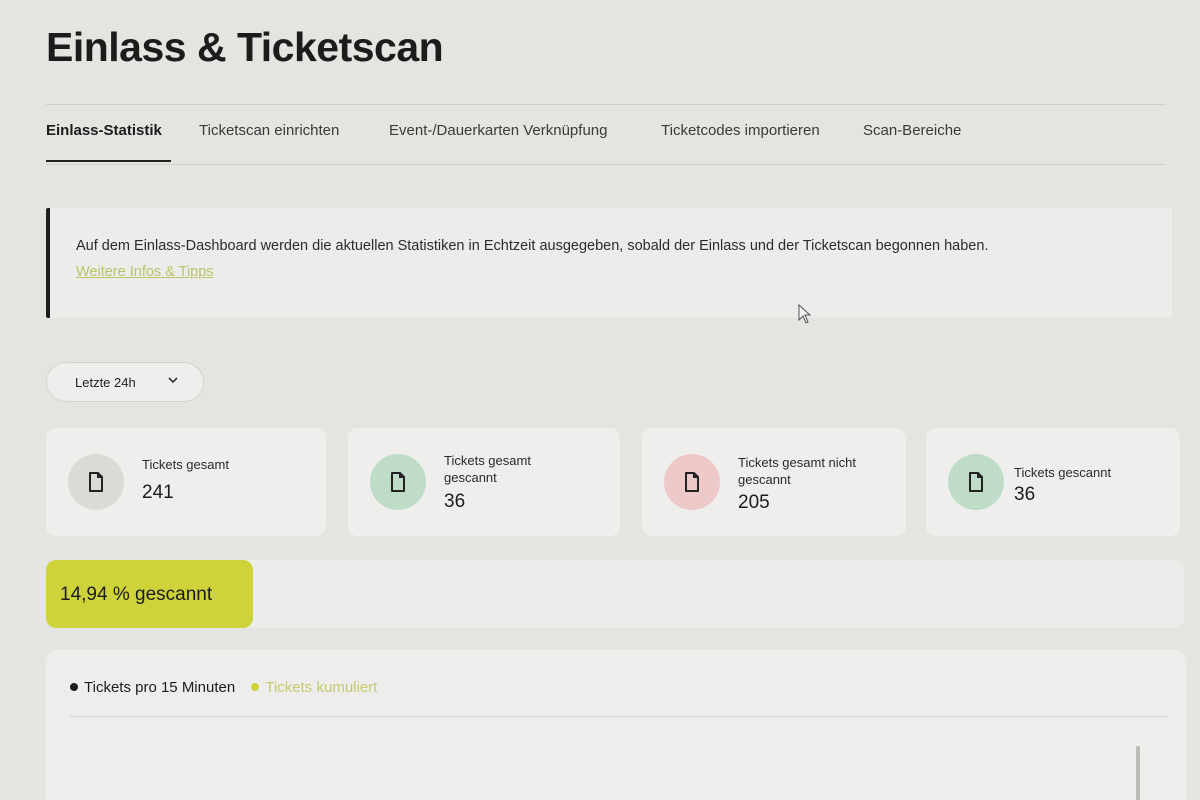 The height and width of the screenshot is (800, 1200). Describe the element at coordinates (108, 161) in the screenshot. I see `active-tab-indicator` at that location.